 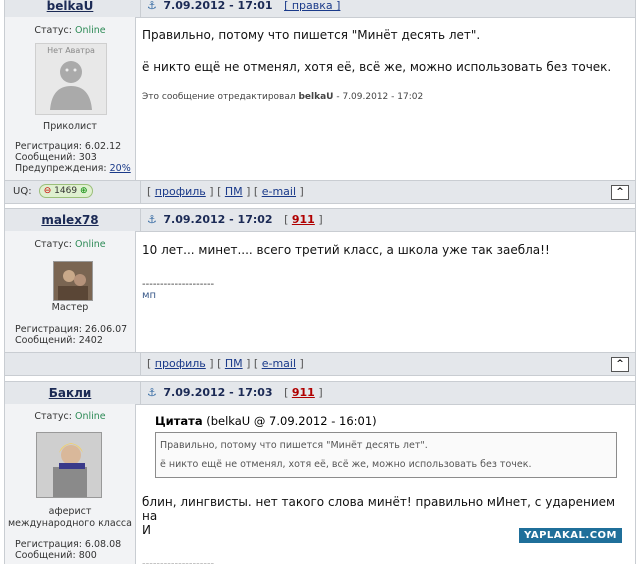 I want to click on warnings-link: 20%, so click(x=120, y=168).